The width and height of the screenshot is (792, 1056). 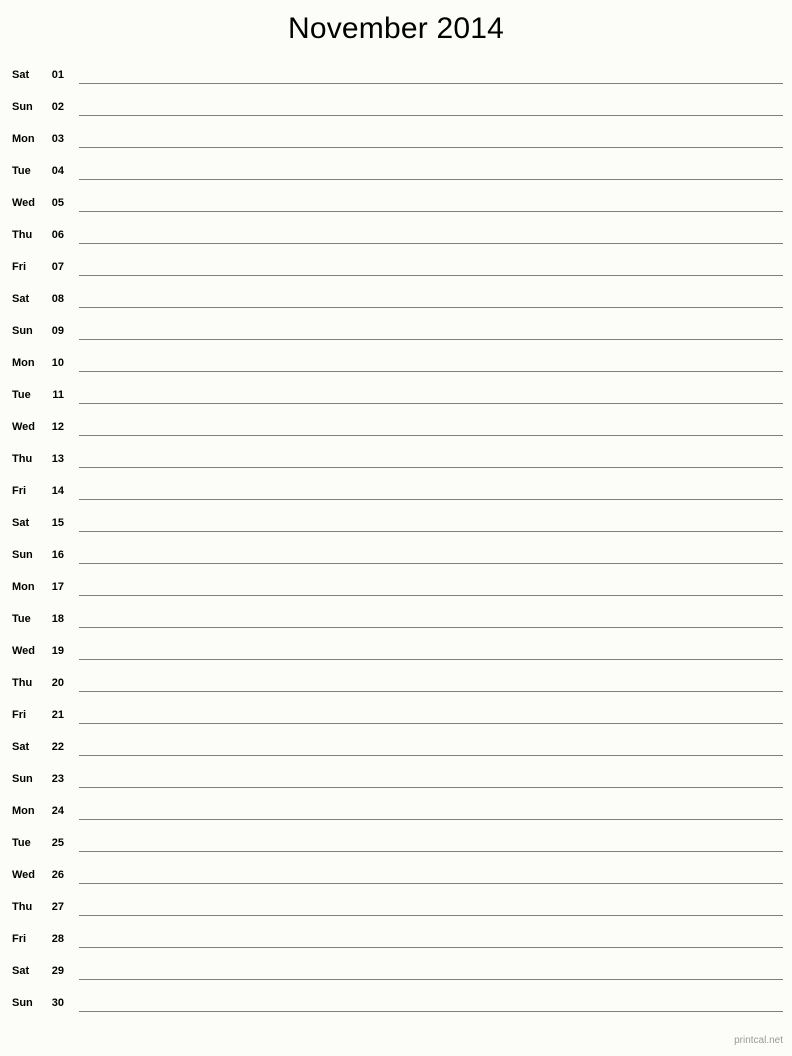 What do you see at coordinates (57, 523) in the screenshot?
I see `day-number-label: 15` at bounding box center [57, 523].